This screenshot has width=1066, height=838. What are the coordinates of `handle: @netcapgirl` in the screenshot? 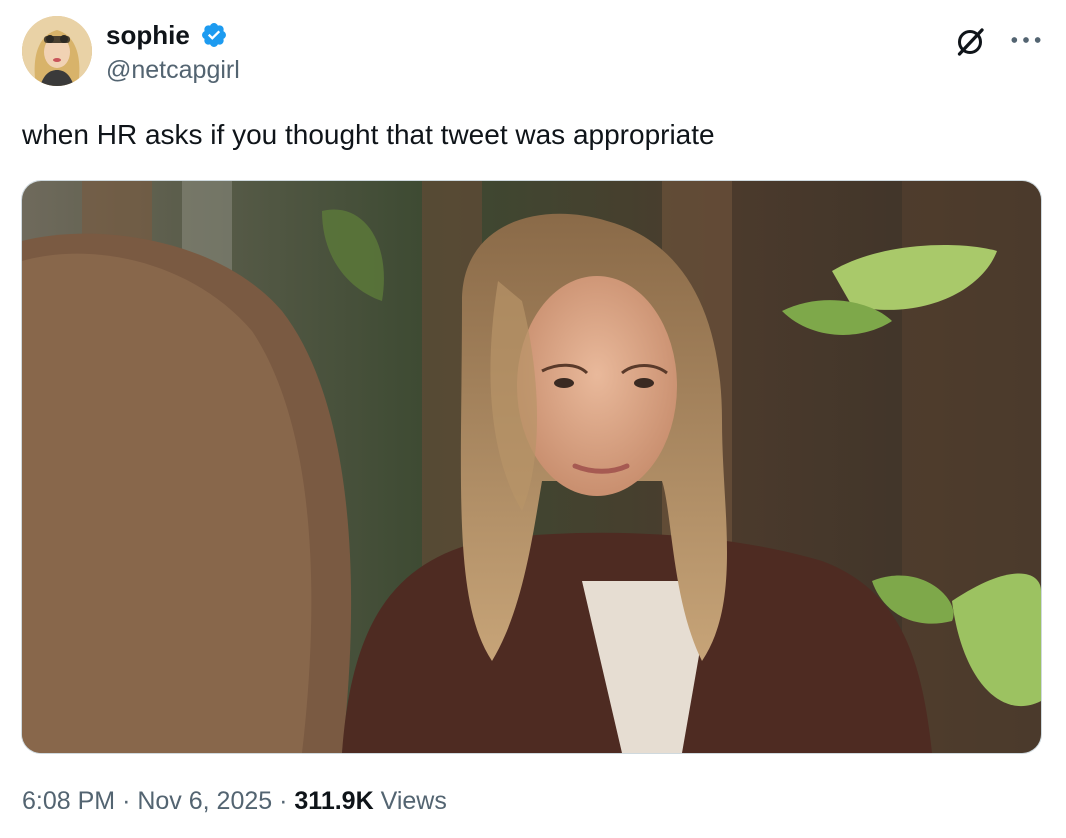 It's located at (173, 70).